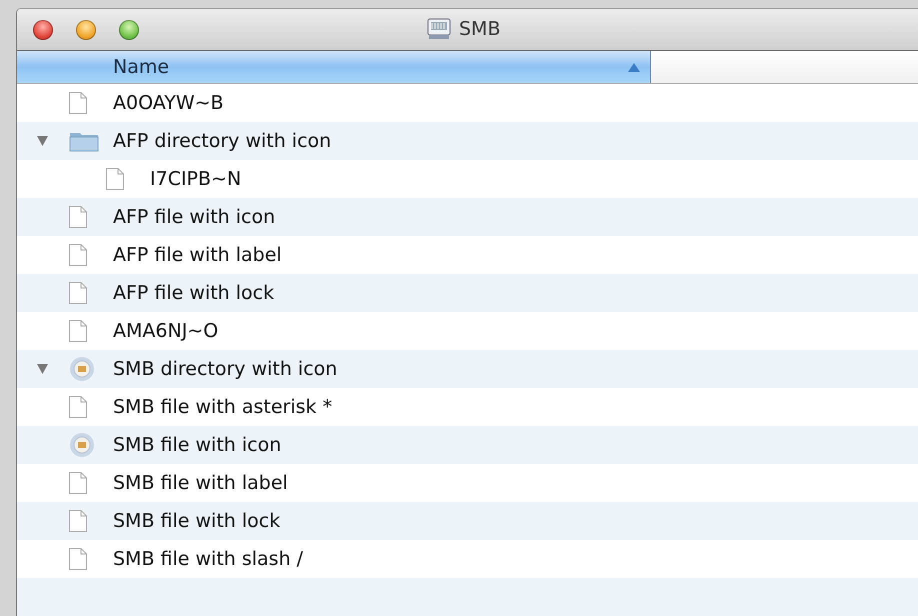  I want to click on file-name: SMB file with slash /, so click(208, 559).